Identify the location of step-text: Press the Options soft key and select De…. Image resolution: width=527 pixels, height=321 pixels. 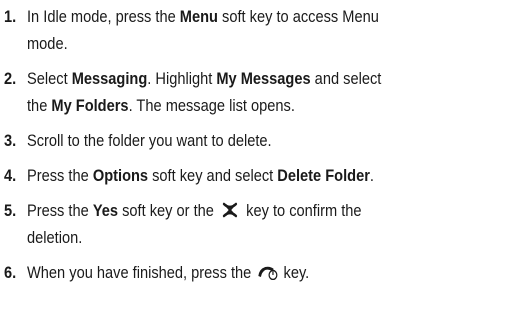
(265, 175).